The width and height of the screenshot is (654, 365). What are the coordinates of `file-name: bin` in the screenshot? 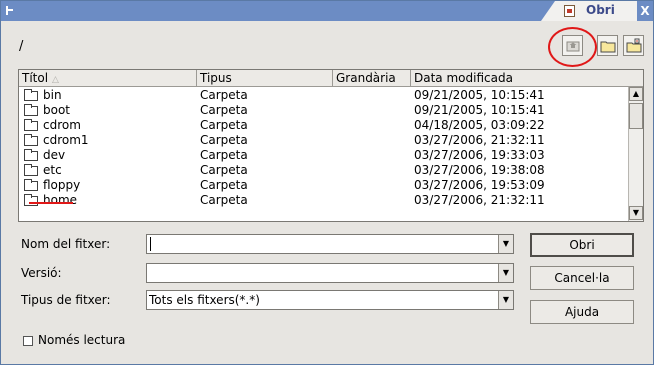 It's located at (52, 95).